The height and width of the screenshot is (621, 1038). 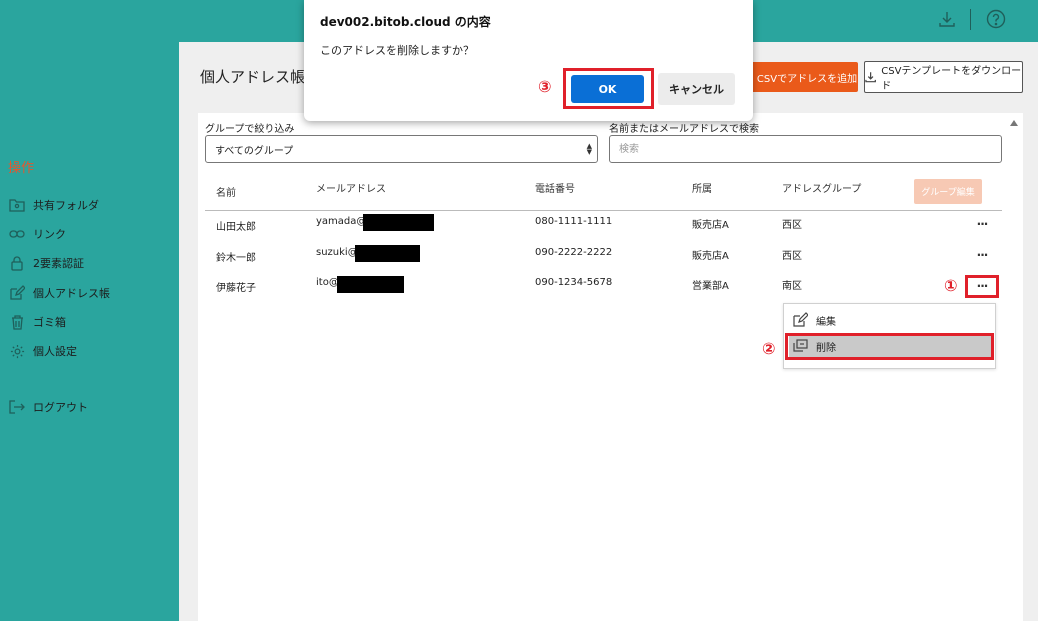 I want to click on search-input, so click(x=805, y=149).